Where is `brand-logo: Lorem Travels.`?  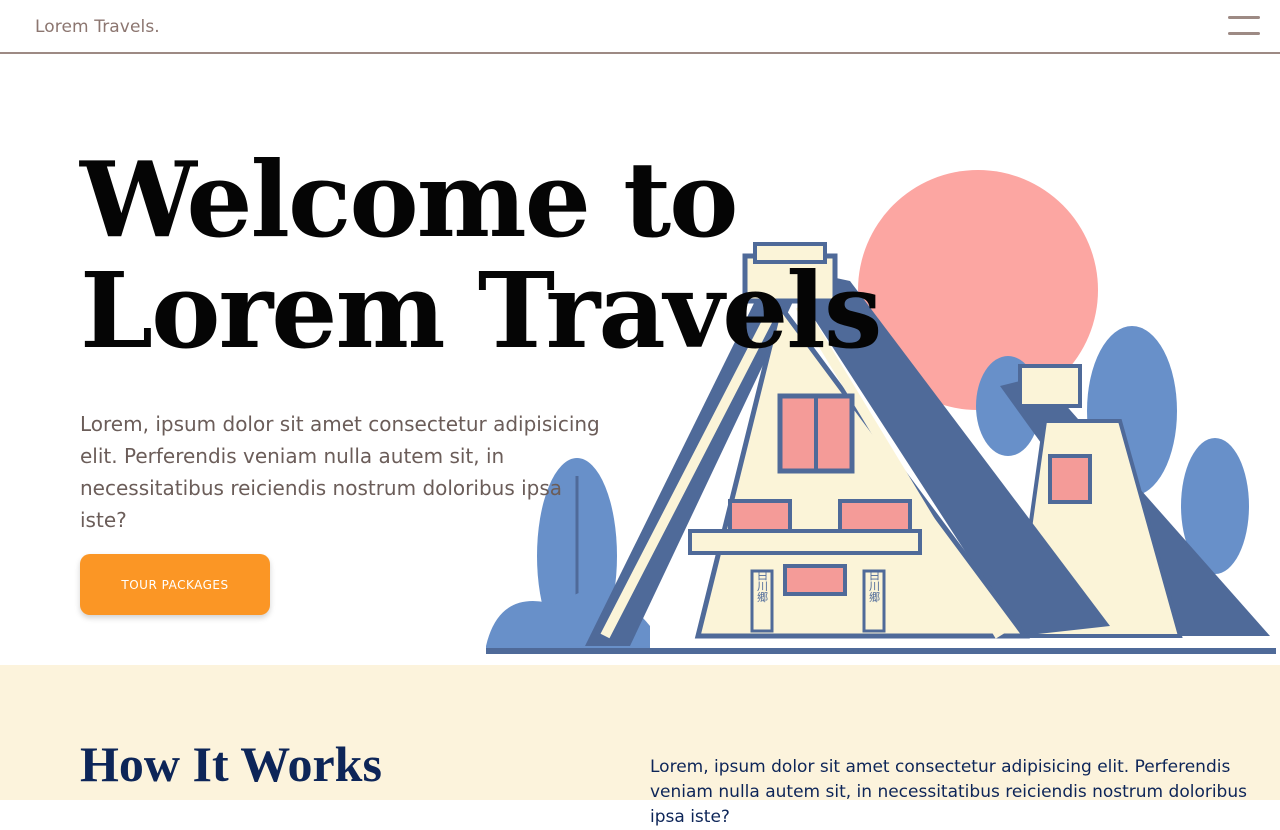 brand-logo: Lorem Travels. is located at coordinates (97, 27).